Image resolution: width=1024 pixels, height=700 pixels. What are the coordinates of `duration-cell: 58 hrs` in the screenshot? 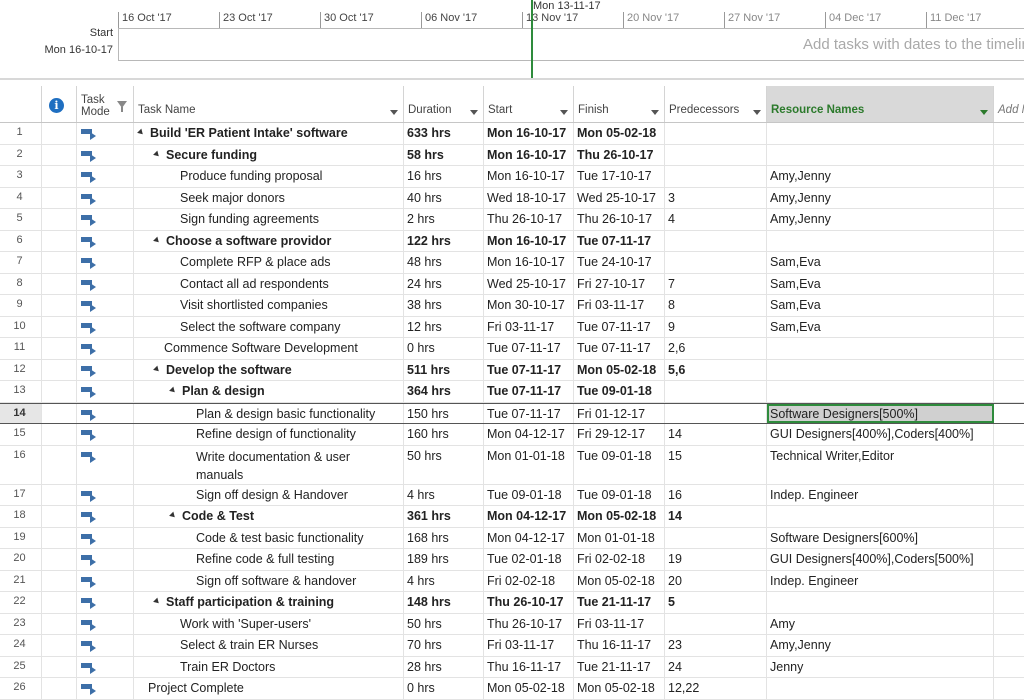 It's located at (444, 154).